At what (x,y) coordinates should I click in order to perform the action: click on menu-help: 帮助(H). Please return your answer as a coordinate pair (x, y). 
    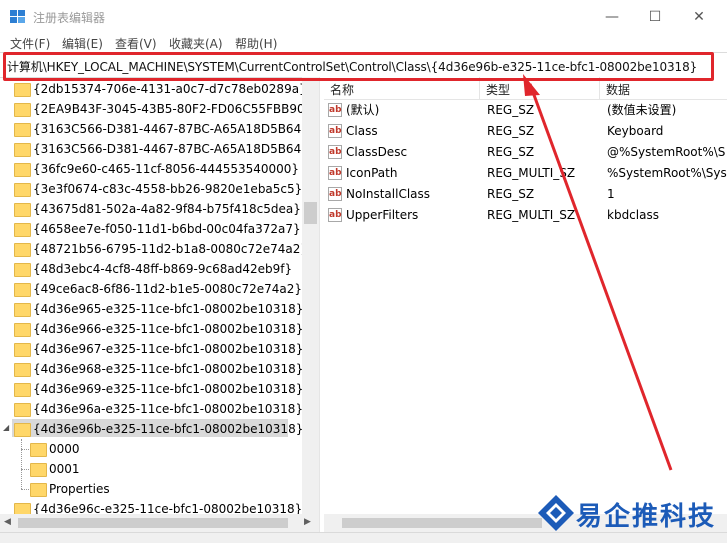
    Looking at the image, I should click on (256, 43).